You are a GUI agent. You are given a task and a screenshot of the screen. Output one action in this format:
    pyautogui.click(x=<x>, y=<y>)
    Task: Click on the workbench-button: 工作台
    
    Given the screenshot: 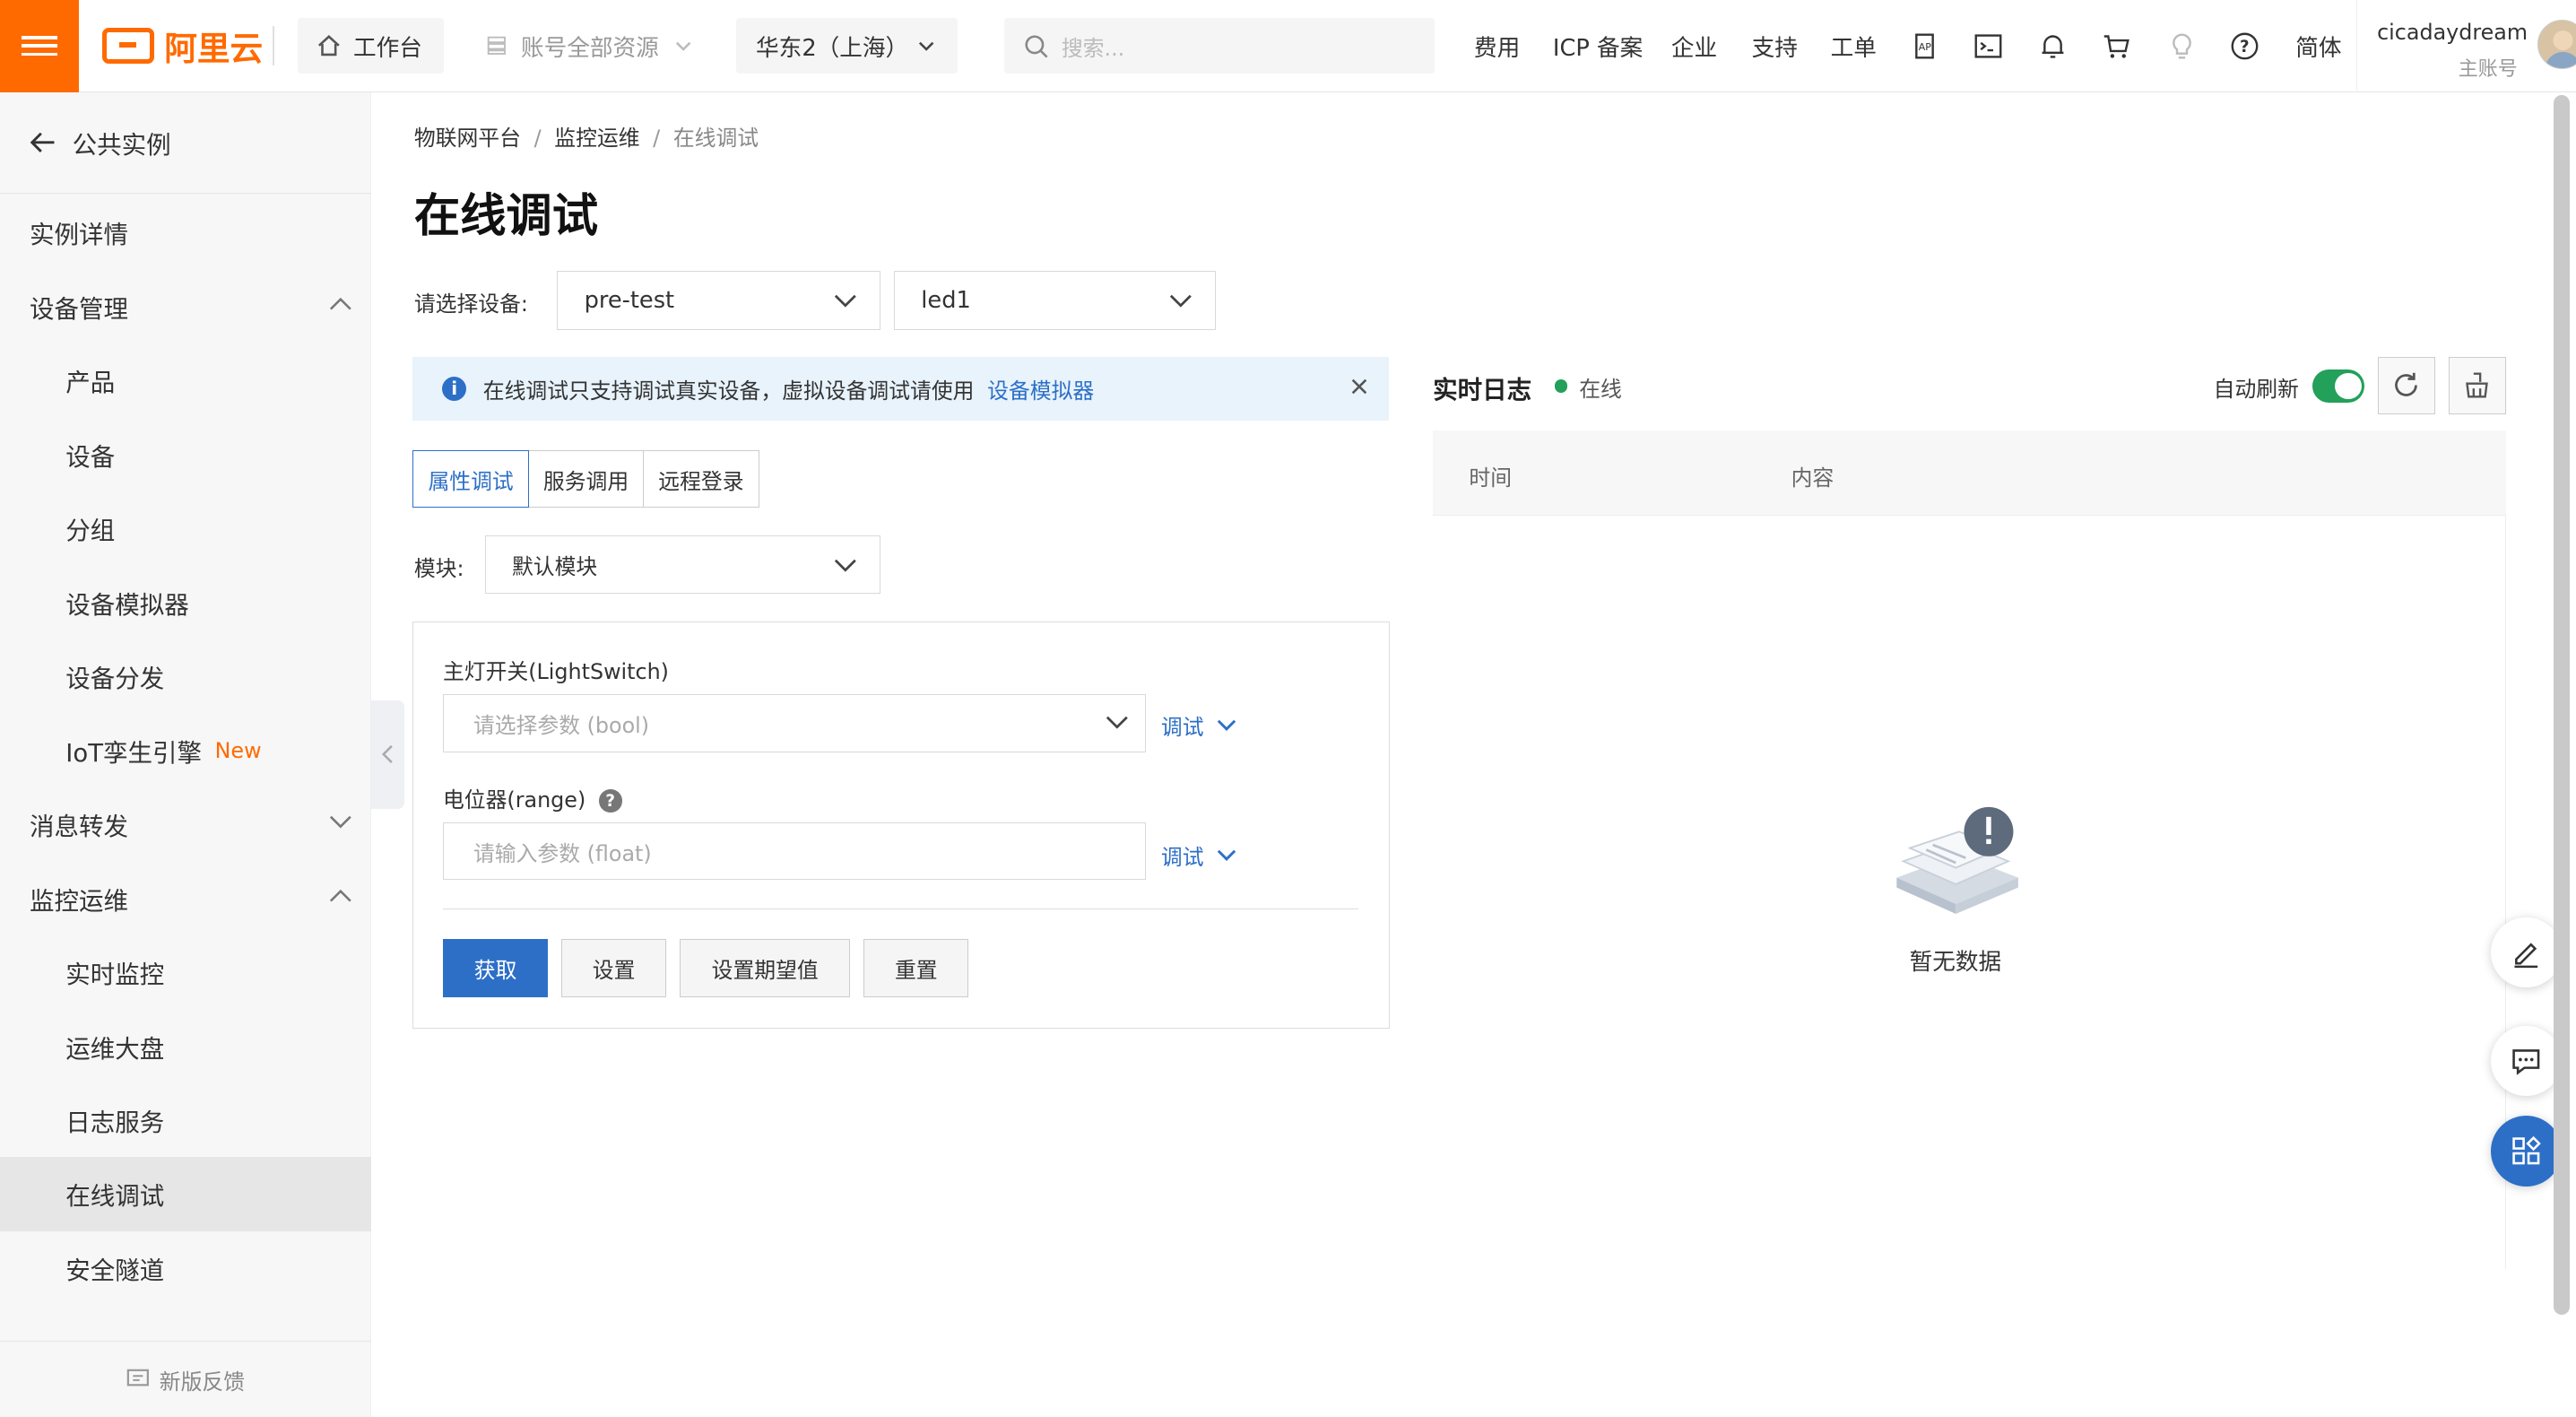 What is the action you would take?
    pyautogui.click(x=370, y=46)
    